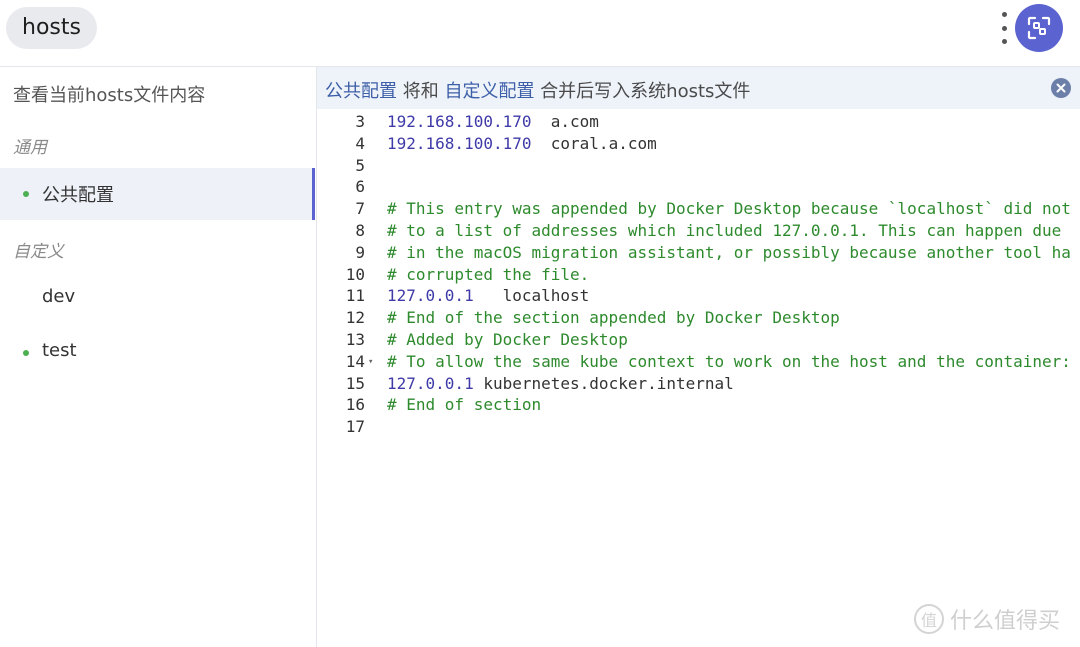 This screenshot has width=1080, height=647. I want to click on banner-text: 公共配置 将和 自定义配置 合并后写入系统hosts文件, so click(537, 90).